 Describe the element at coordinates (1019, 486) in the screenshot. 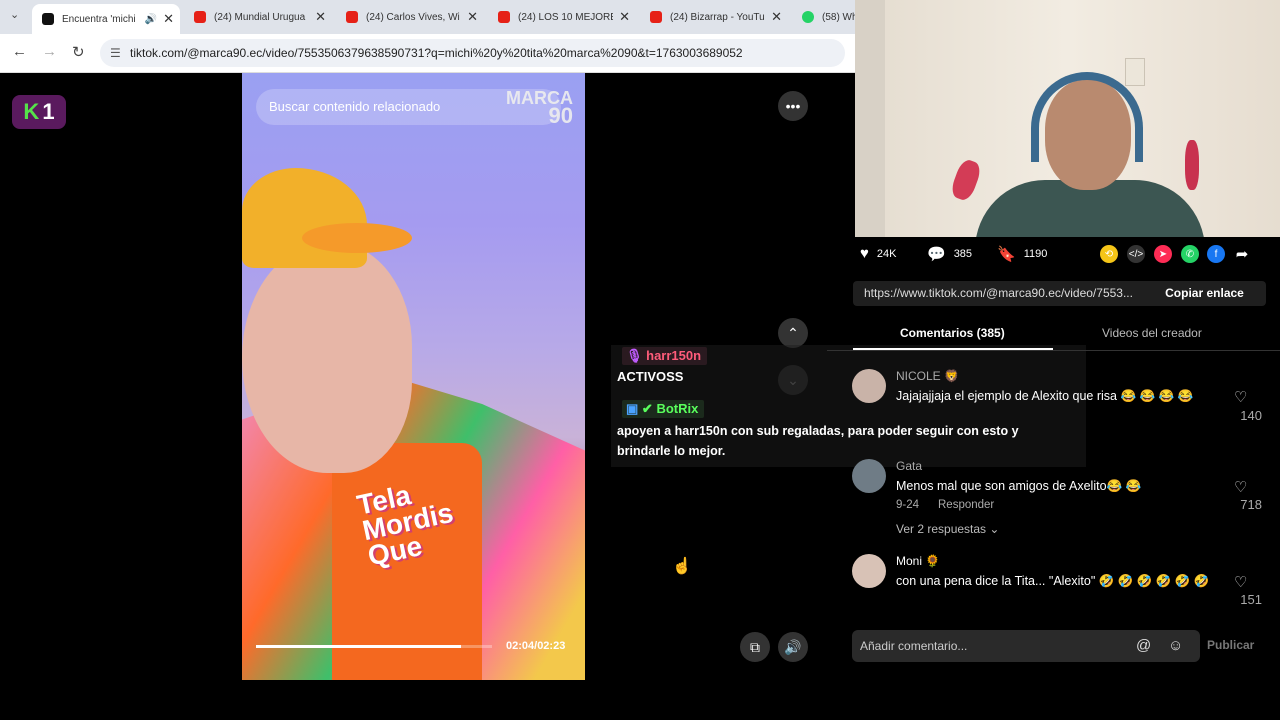

I see `comment-text: Menos mal que son amigos de Axelito😂 😂` at that location.